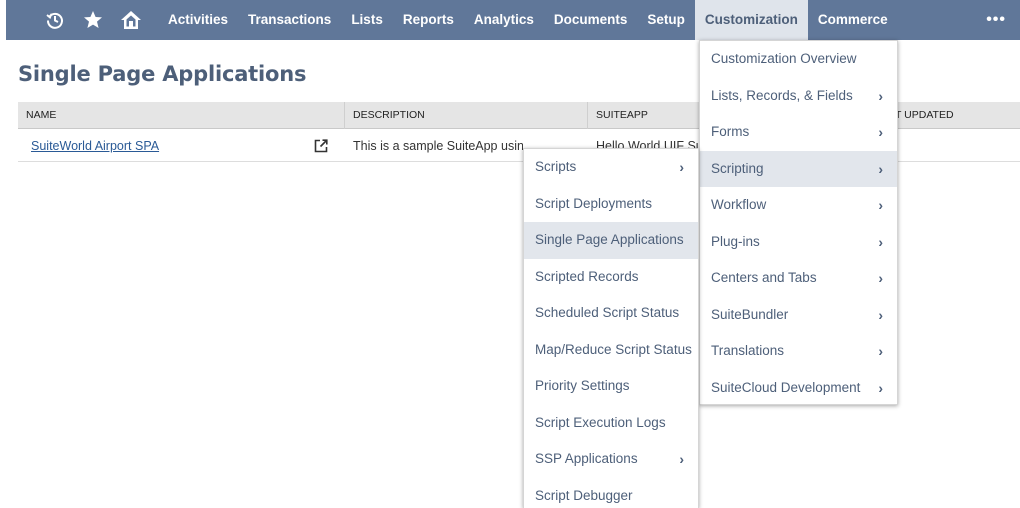 Image resolution: width=1020 pixels, height=508 pixels. I want to click on menu-item-label: Lists, Records, & Fields, so click(782, 95).